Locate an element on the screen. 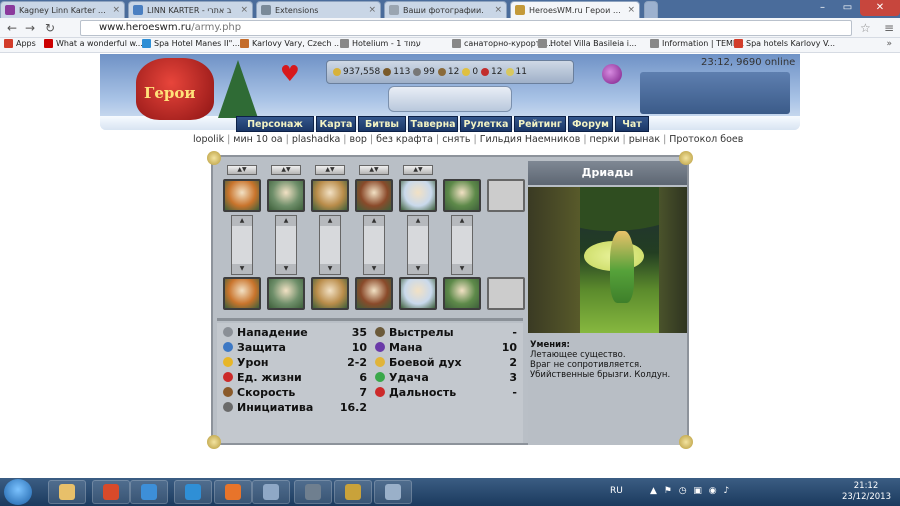  language-indicator: RU is located at coordinates (616, 491).